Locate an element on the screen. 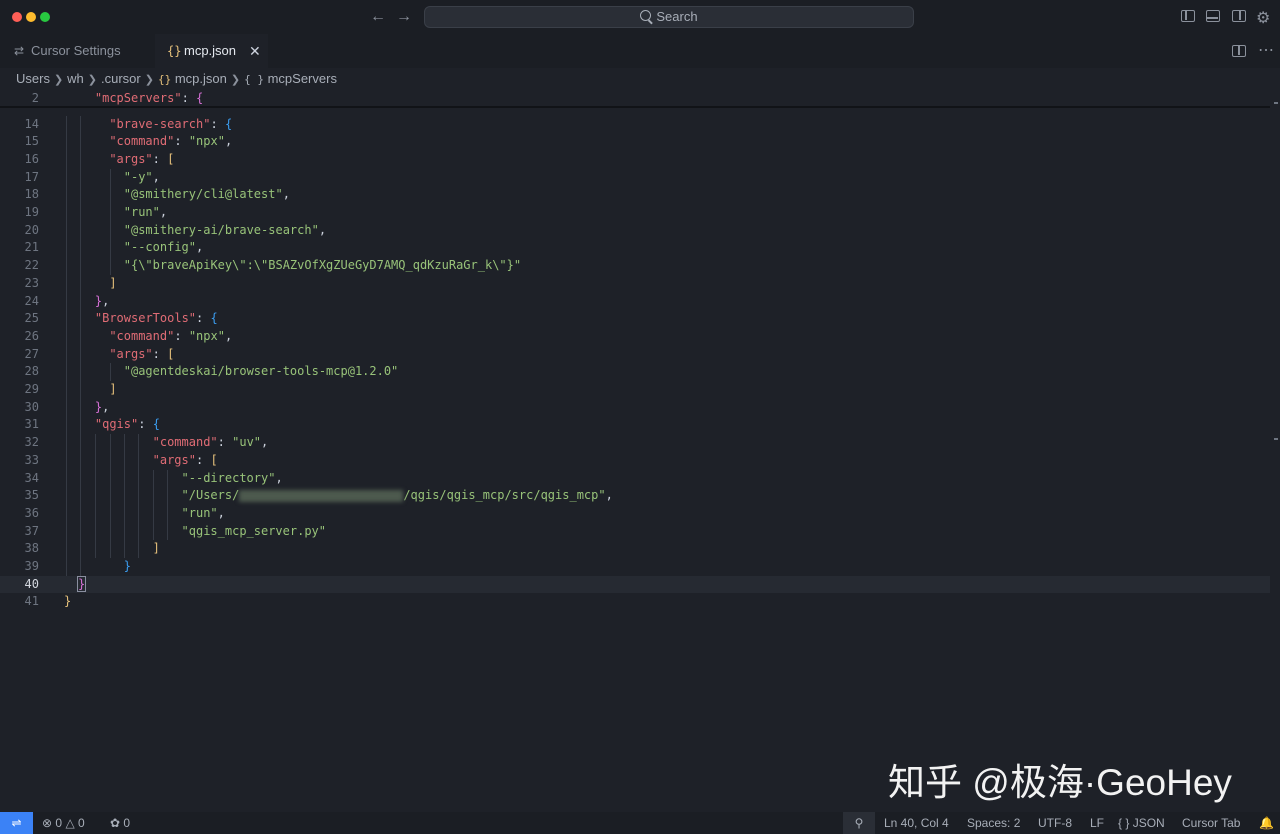 Image resolution: width=1280 pixels, height=834 pixels. close-icon: ✕ is located at coordinates (255, 51).